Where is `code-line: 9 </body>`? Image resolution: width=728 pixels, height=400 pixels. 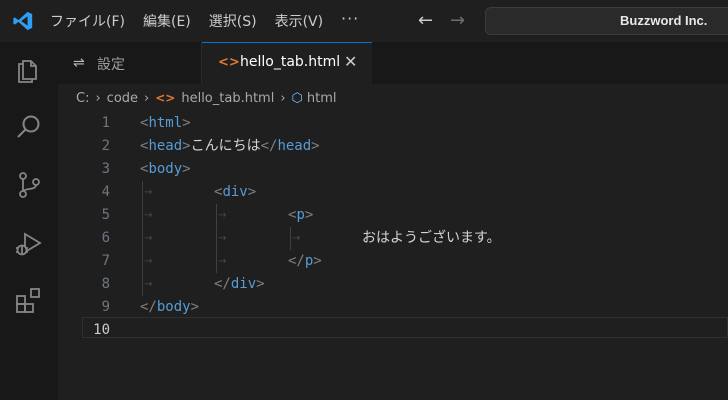
code-line: 9 </body> is located at coordinates (393, 307).